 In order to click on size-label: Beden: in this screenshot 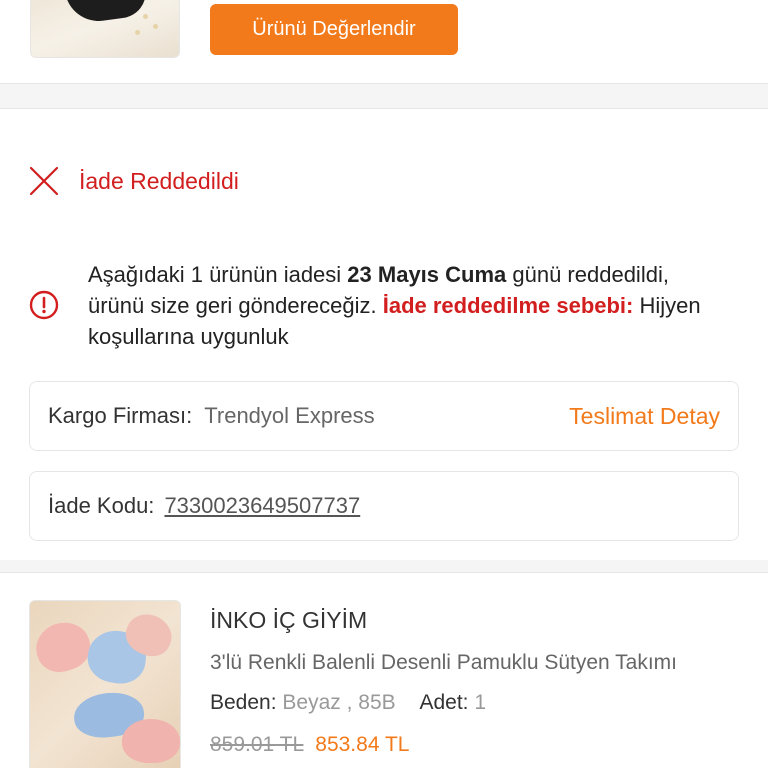, I will do `click(243, 702)`.